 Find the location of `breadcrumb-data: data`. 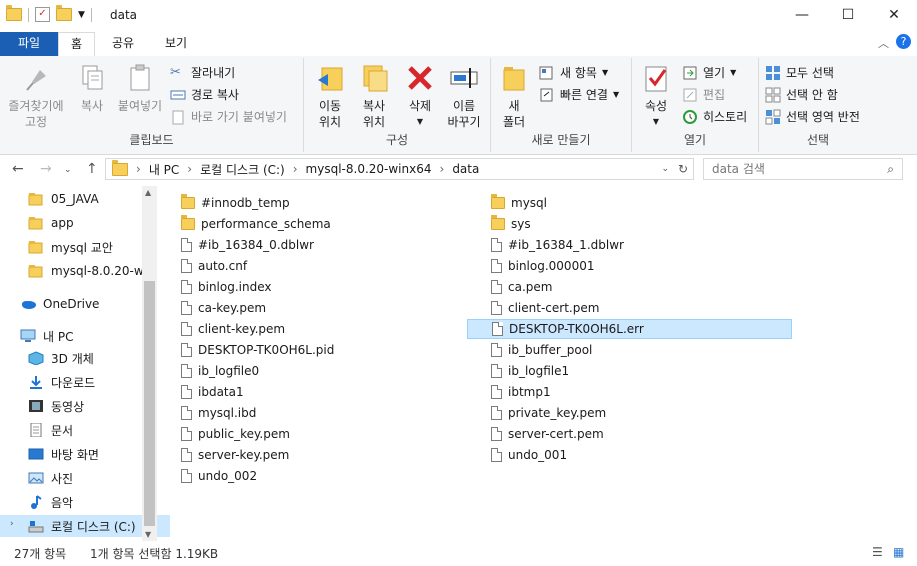

breadcrumb-data: data is located at coordinates (465, 169).